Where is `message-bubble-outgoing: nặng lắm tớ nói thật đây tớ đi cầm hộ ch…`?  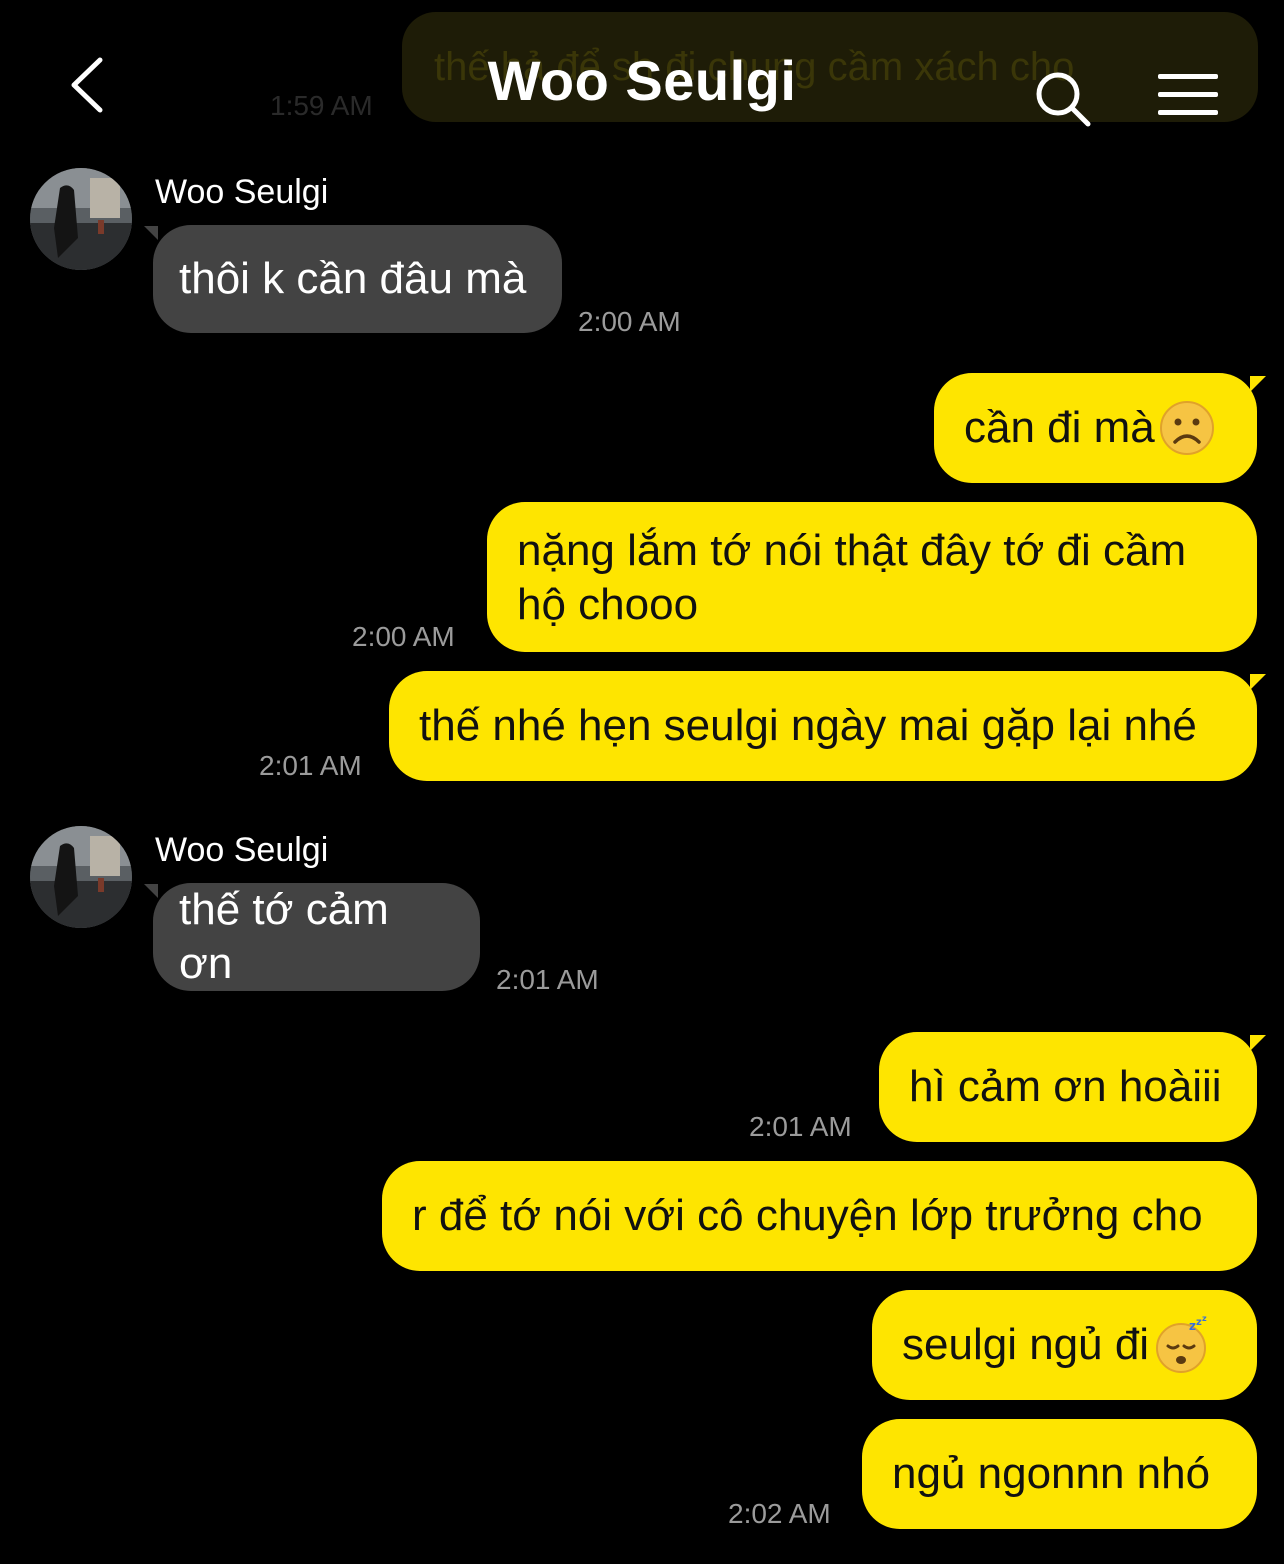 message-bubble-outgoing: nặng lắm tớ nói thật đây tớ đi cầm hộ ch… is located at coordinates (872, 577).